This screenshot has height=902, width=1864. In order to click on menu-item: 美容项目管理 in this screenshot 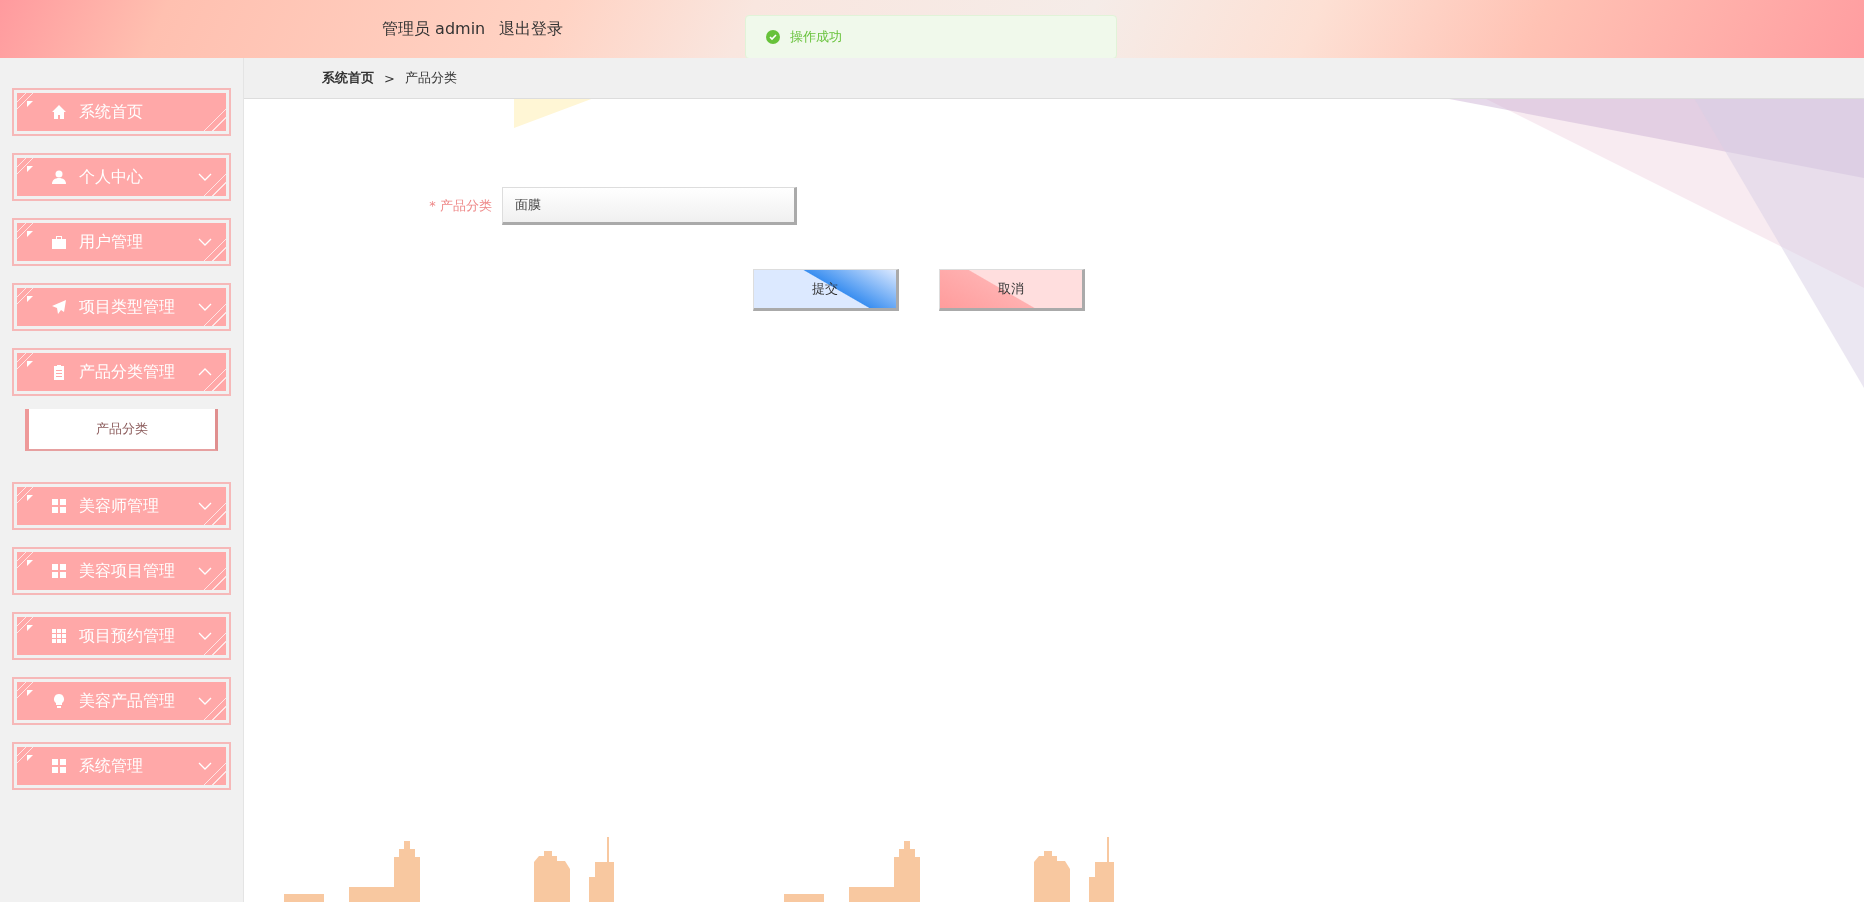, I will do `click(121, 571)`.